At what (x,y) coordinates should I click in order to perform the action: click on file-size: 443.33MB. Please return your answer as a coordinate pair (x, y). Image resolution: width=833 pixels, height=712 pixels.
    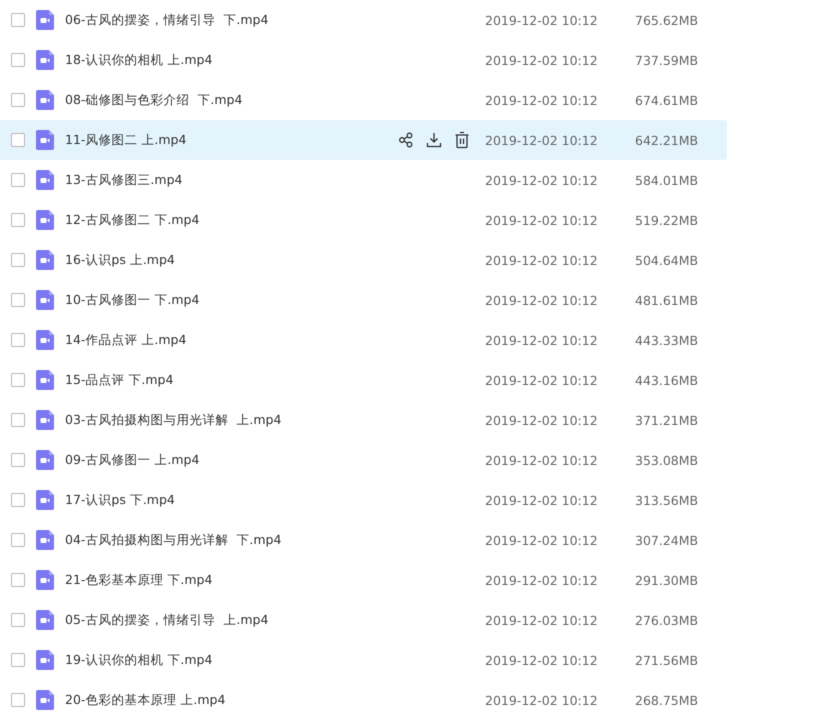
    Looking at the image, I should click on (666, 340).